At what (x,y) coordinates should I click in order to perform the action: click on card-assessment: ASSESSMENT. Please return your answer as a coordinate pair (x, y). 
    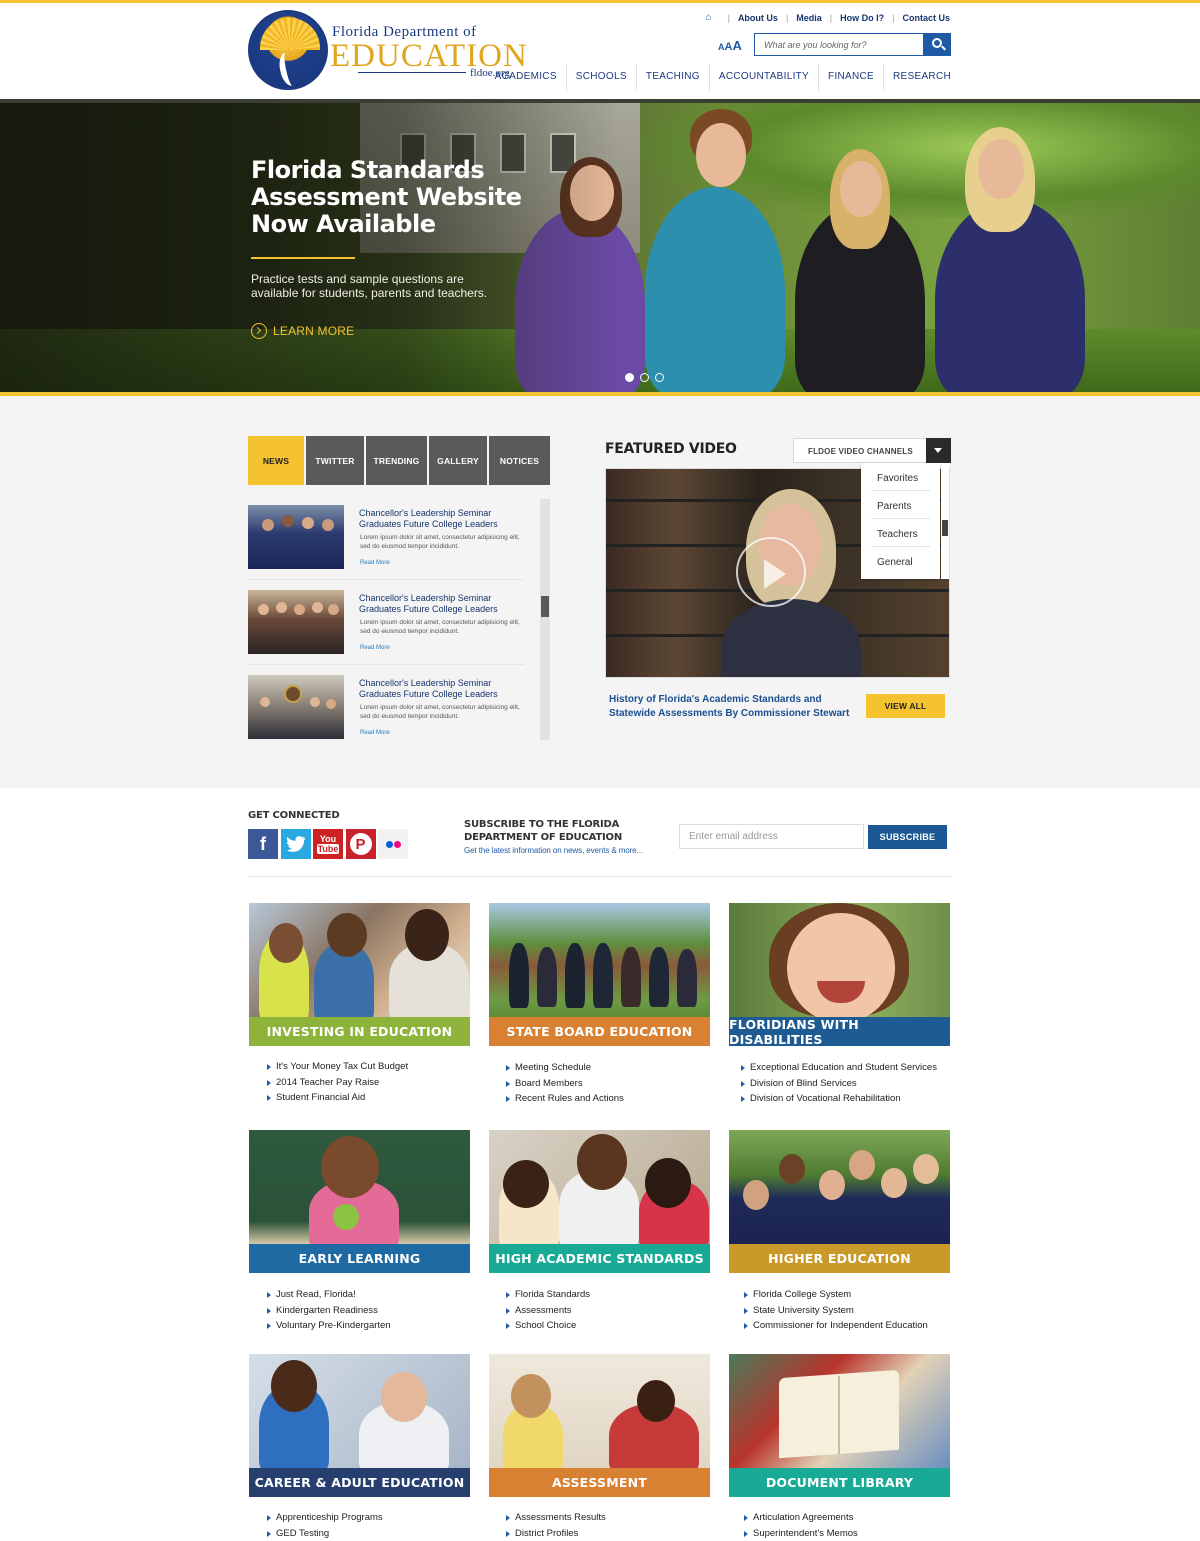
    Looking at the image, I should click on (599, 1425).